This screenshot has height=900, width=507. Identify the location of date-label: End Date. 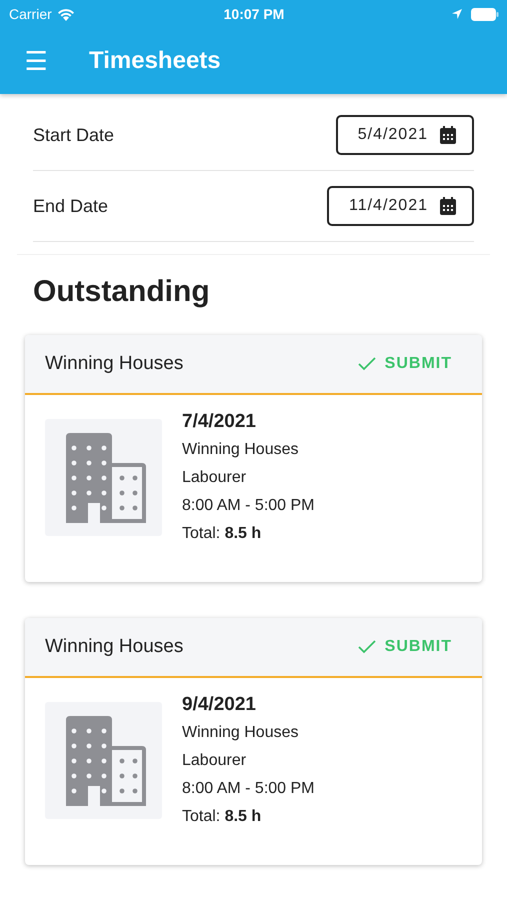
(70, 206).